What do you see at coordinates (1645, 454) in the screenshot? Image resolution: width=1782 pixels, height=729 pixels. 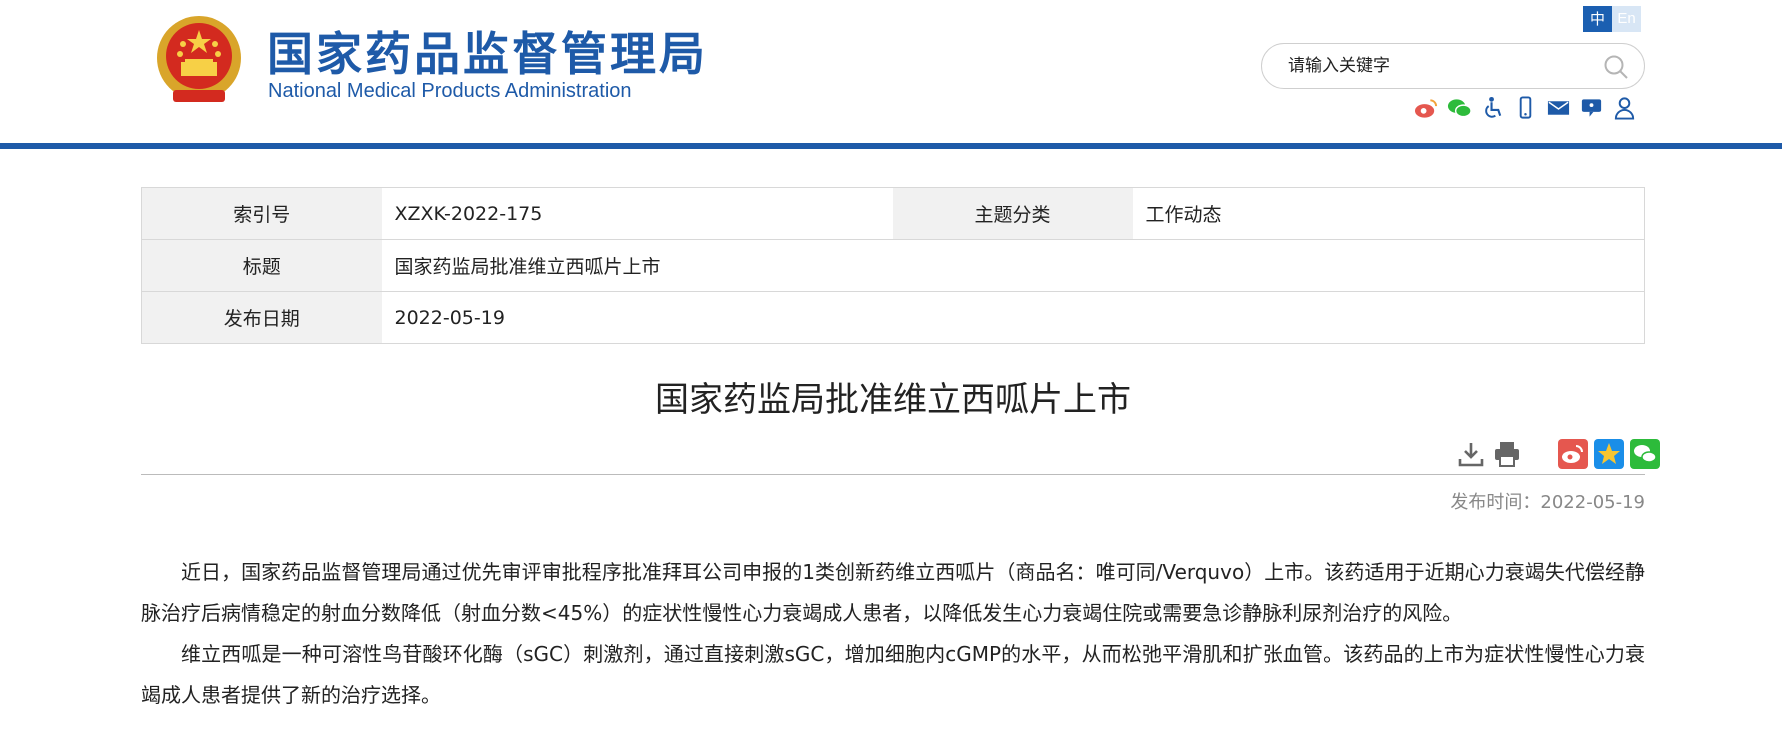 I see `share-wechat-icon` at bounding box center [1645, 454].